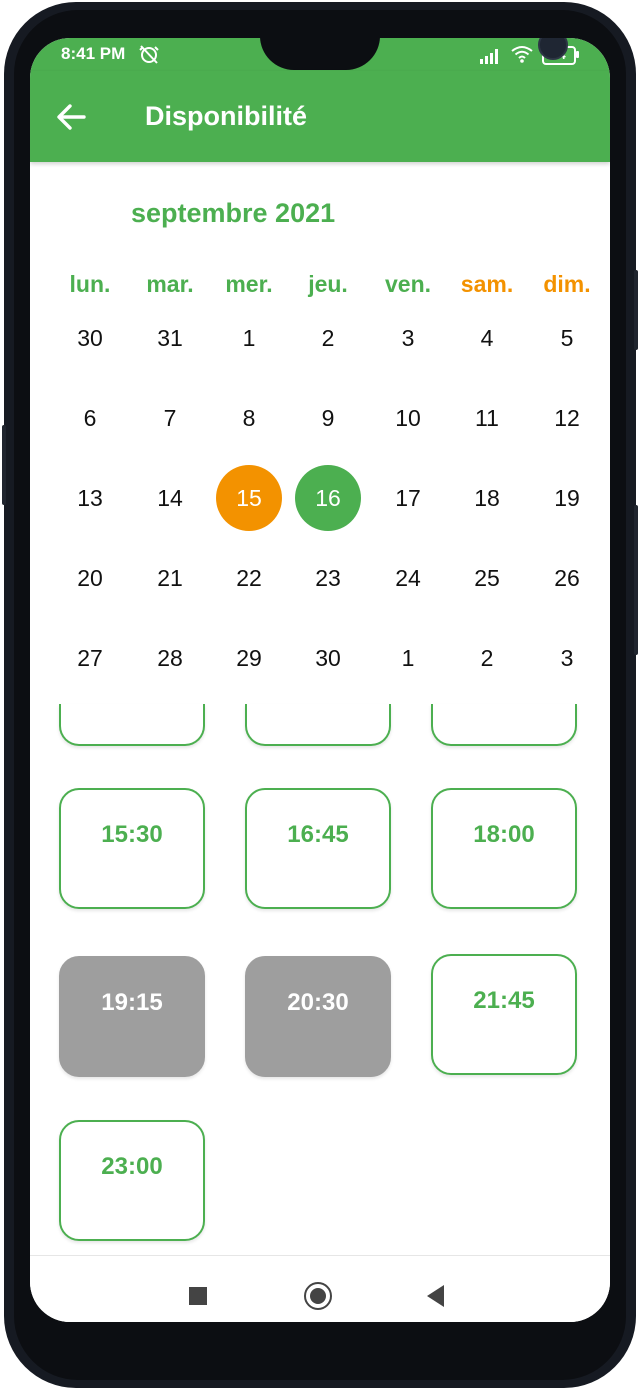 This screenshot has width=640, height=1392. I want to click on calendar-day: 27, so click(90, 658).